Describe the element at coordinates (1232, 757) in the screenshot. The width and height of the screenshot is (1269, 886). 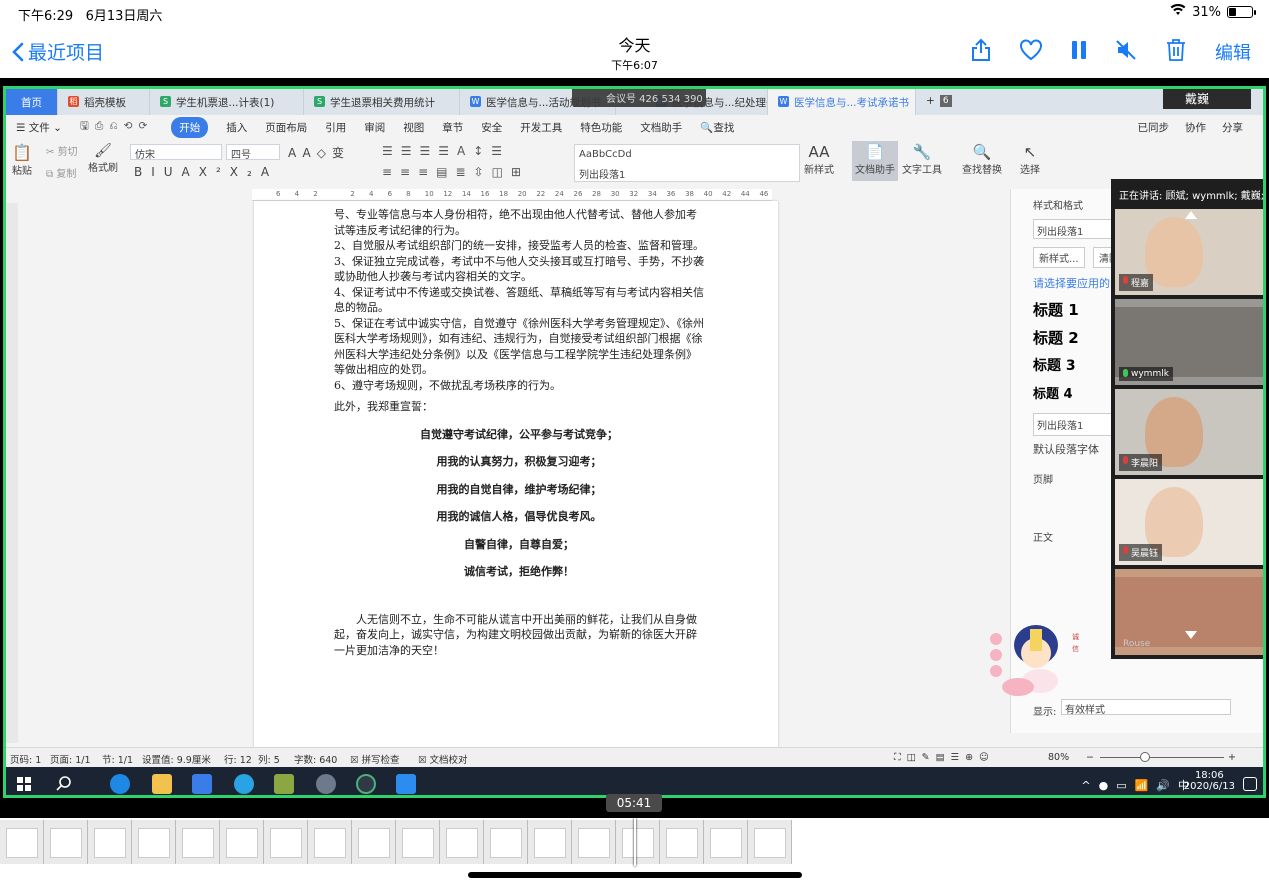
I see `zoom-in-button: +` at that location.